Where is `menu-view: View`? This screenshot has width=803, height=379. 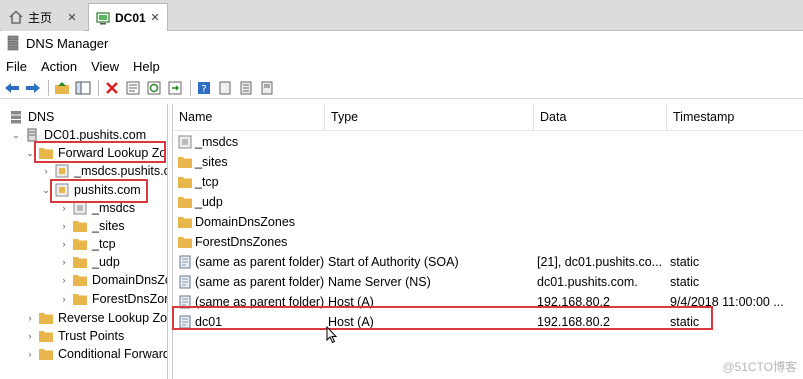 menu-view: View is located at coordinates (105, 66).